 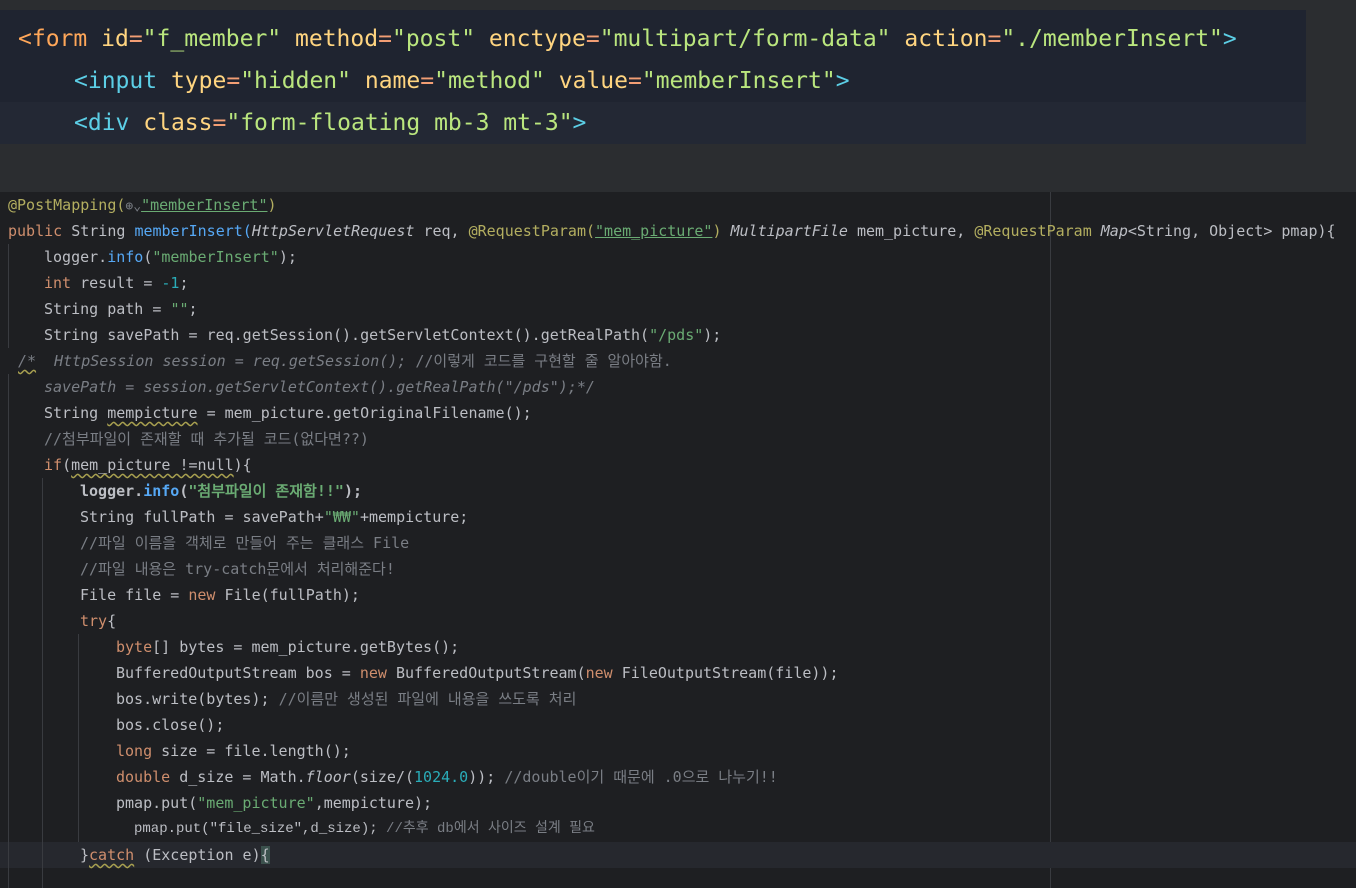 I want to click on html-line-div: <div class="form-floating mb-3 mt-3">, so click(x=653, y=123).